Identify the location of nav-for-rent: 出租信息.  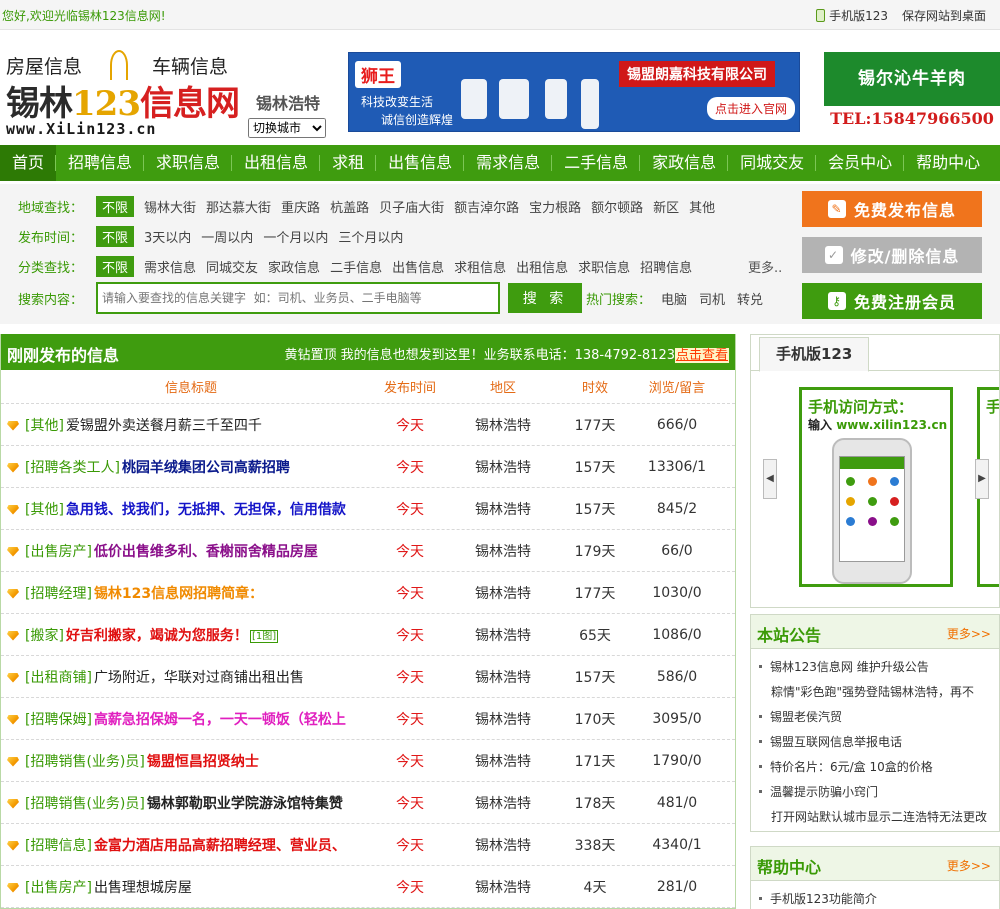
(276, 163).